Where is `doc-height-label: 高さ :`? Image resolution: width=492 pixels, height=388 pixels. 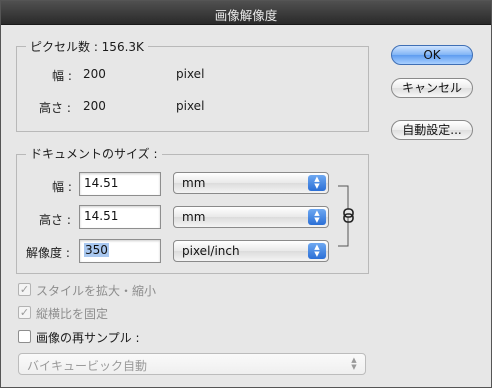
doc-height-label: 高さ : is located at coordinates (55, 220).